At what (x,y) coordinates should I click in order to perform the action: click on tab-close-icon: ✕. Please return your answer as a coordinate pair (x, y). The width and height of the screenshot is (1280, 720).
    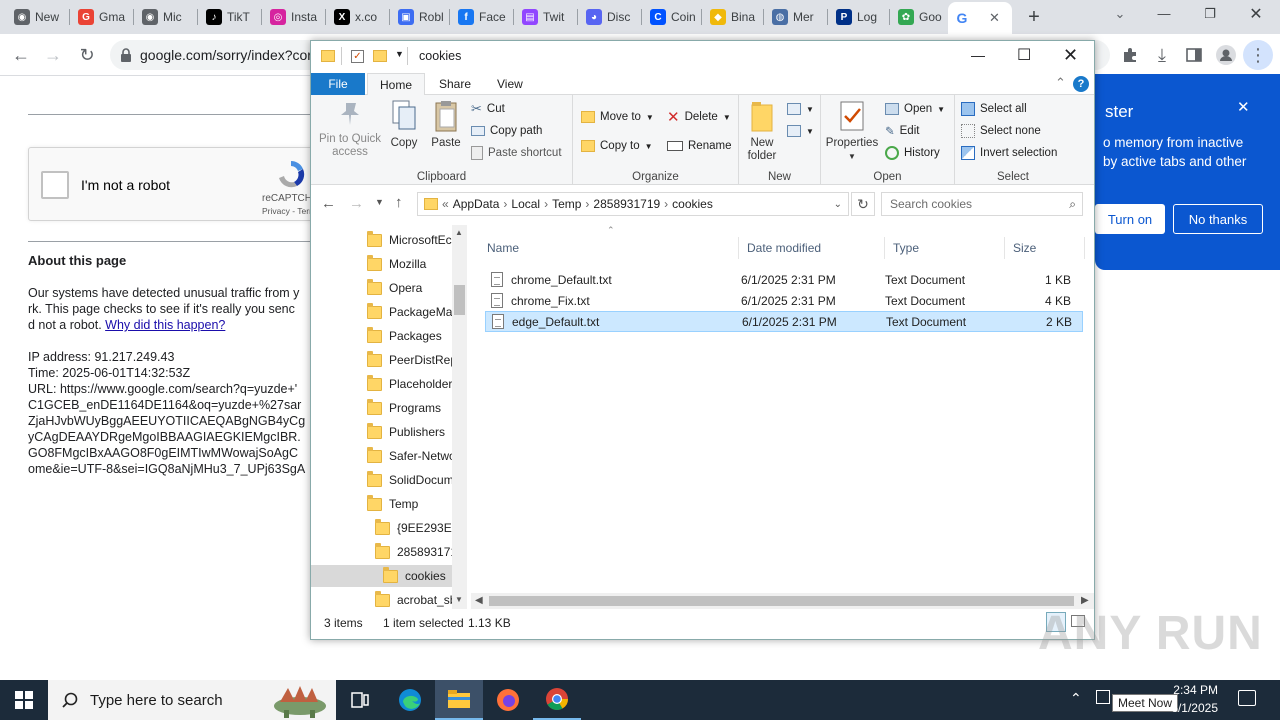
    Looking at the image, I should click on (994, 18).